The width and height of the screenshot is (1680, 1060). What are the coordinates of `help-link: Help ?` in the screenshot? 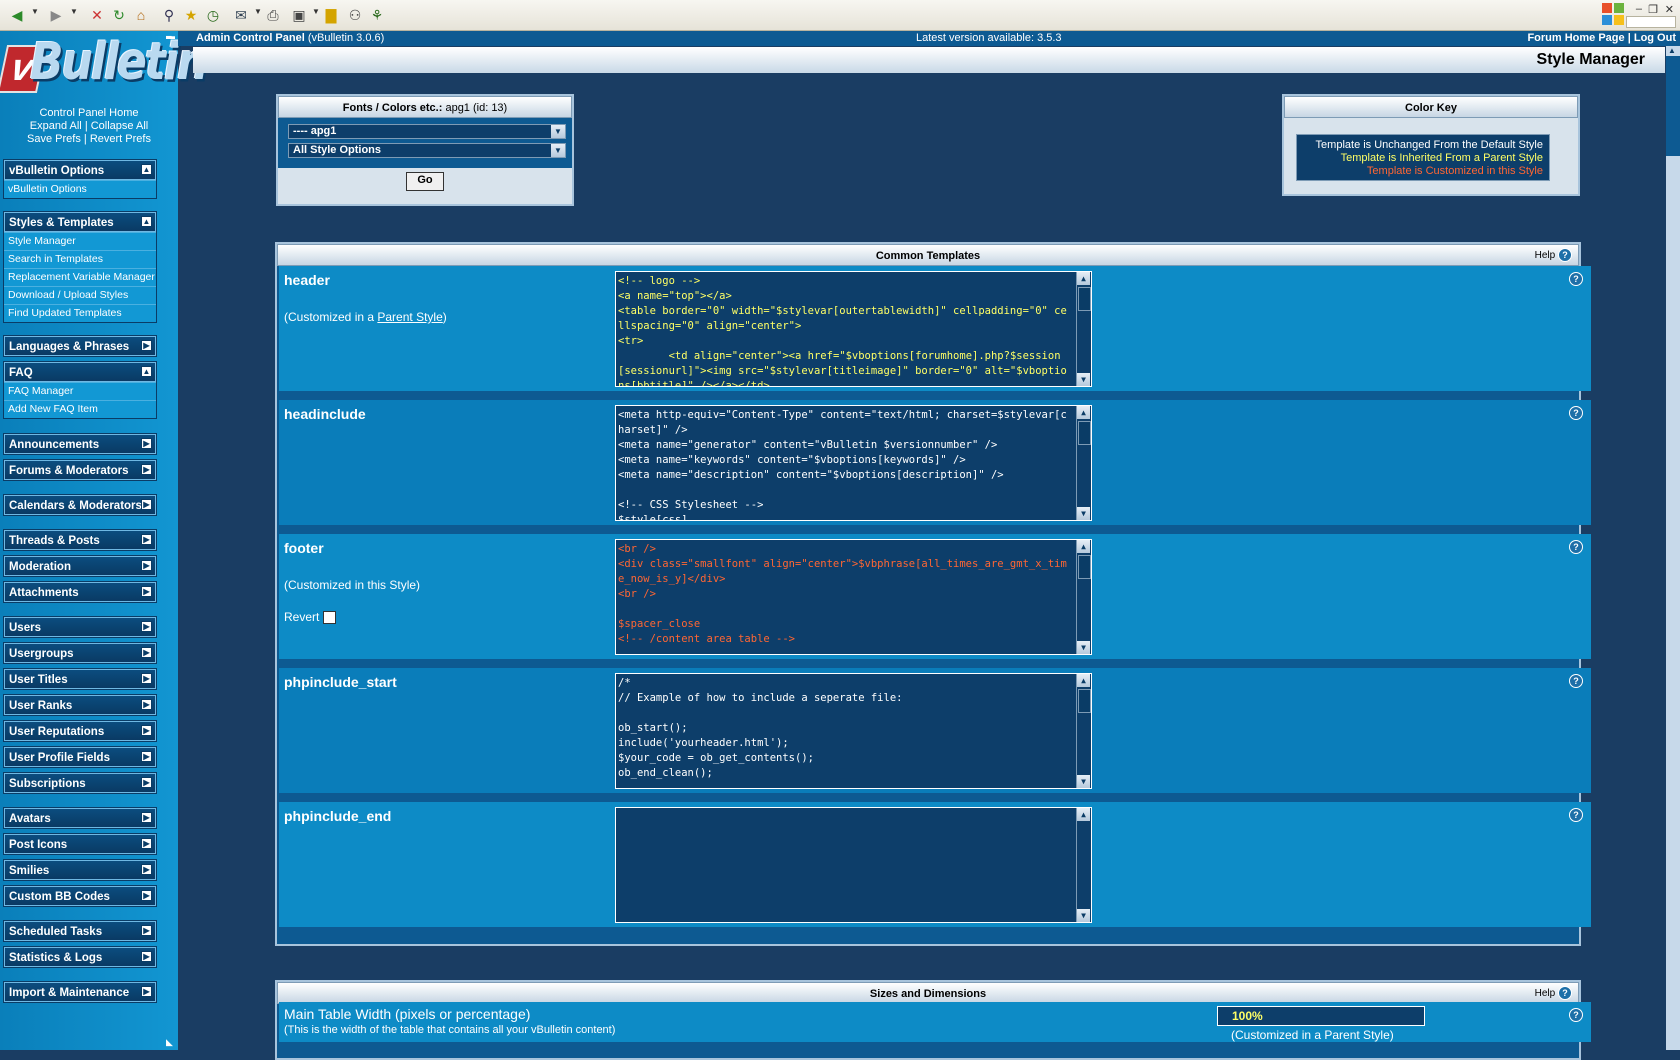 It's located at (1553, 256).